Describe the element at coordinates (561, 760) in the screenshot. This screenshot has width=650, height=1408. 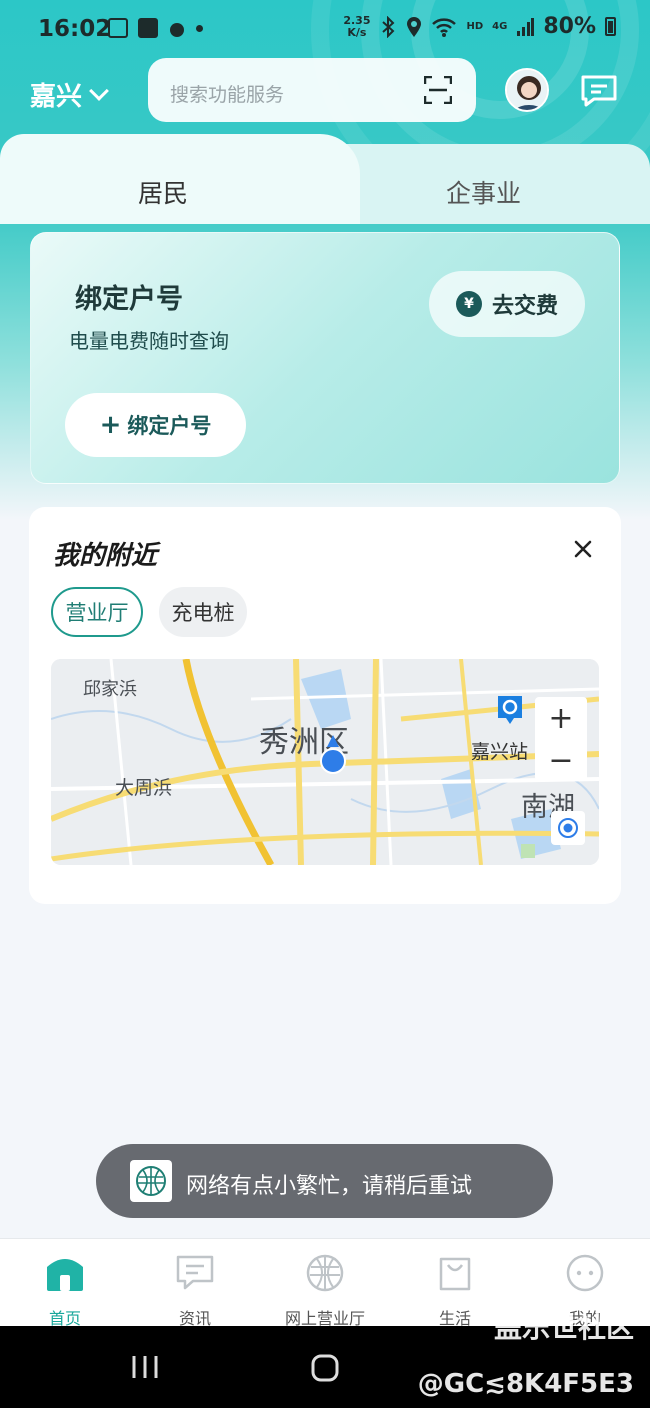
I see `zoom-out-button: −` at that location.